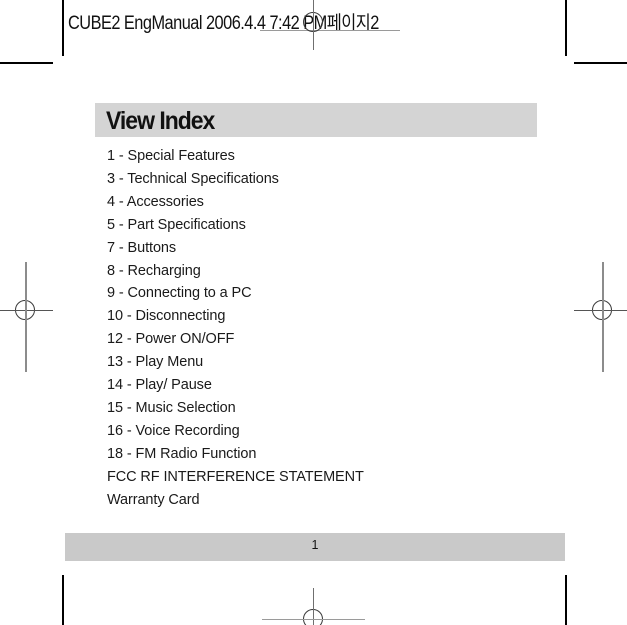  I want to click on page-number: 1, so click(315, 545).